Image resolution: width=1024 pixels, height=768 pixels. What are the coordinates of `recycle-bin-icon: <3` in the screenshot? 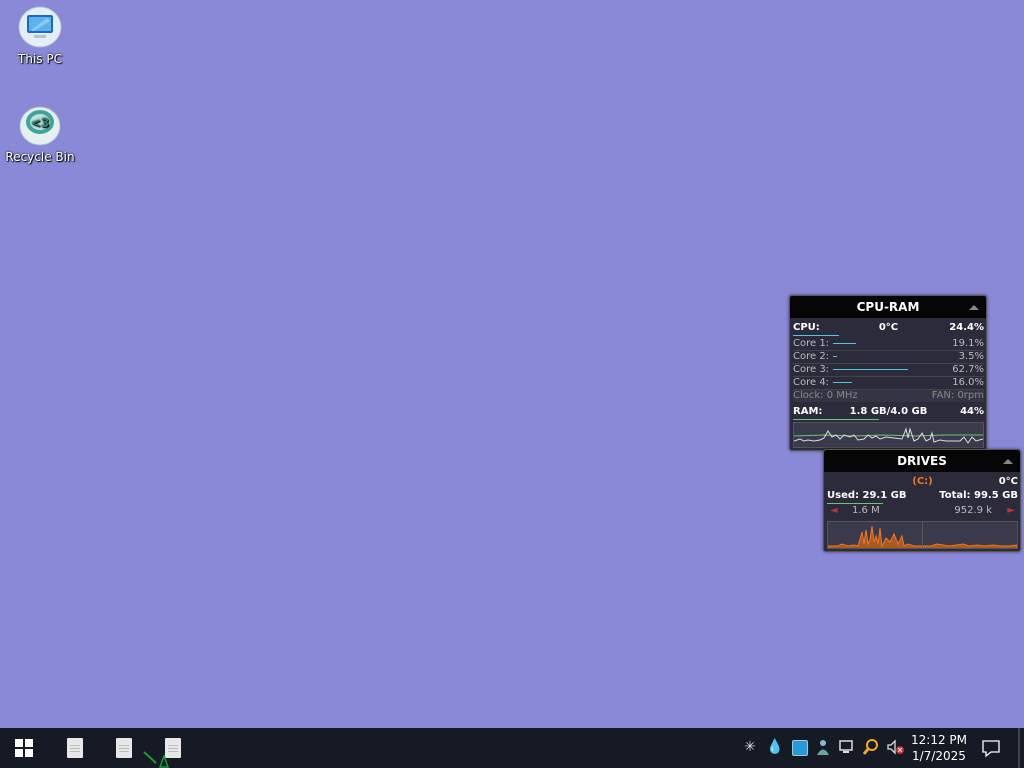 It's located at (40, 125).